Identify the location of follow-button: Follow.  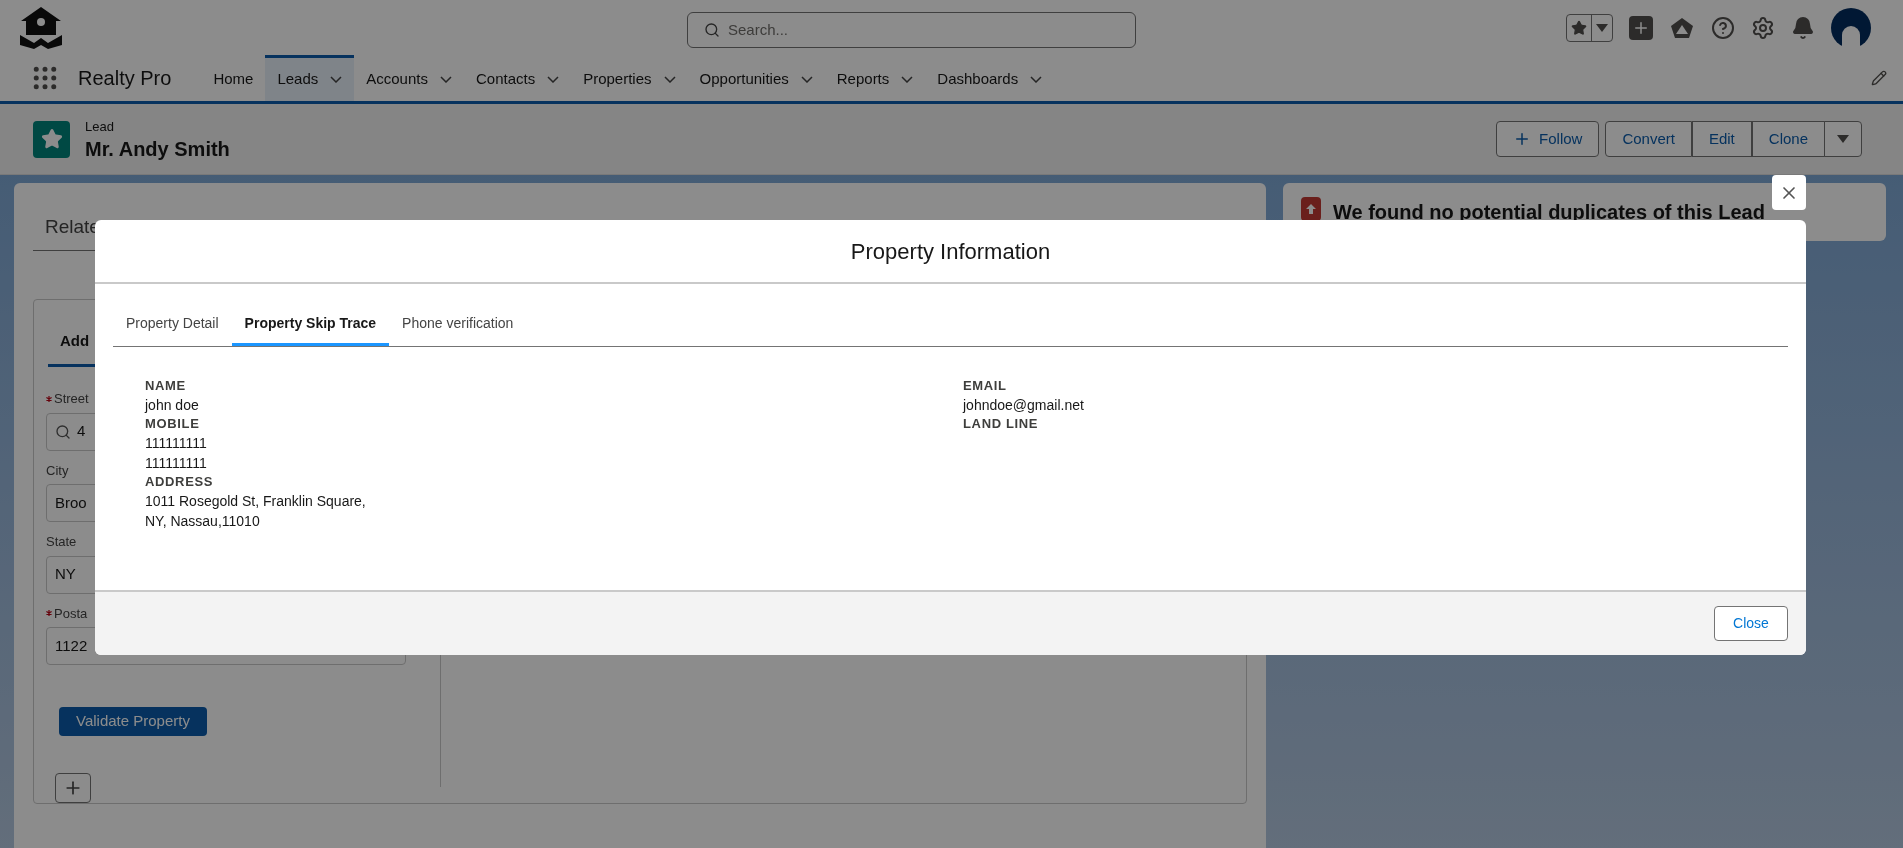
(1548, 139).